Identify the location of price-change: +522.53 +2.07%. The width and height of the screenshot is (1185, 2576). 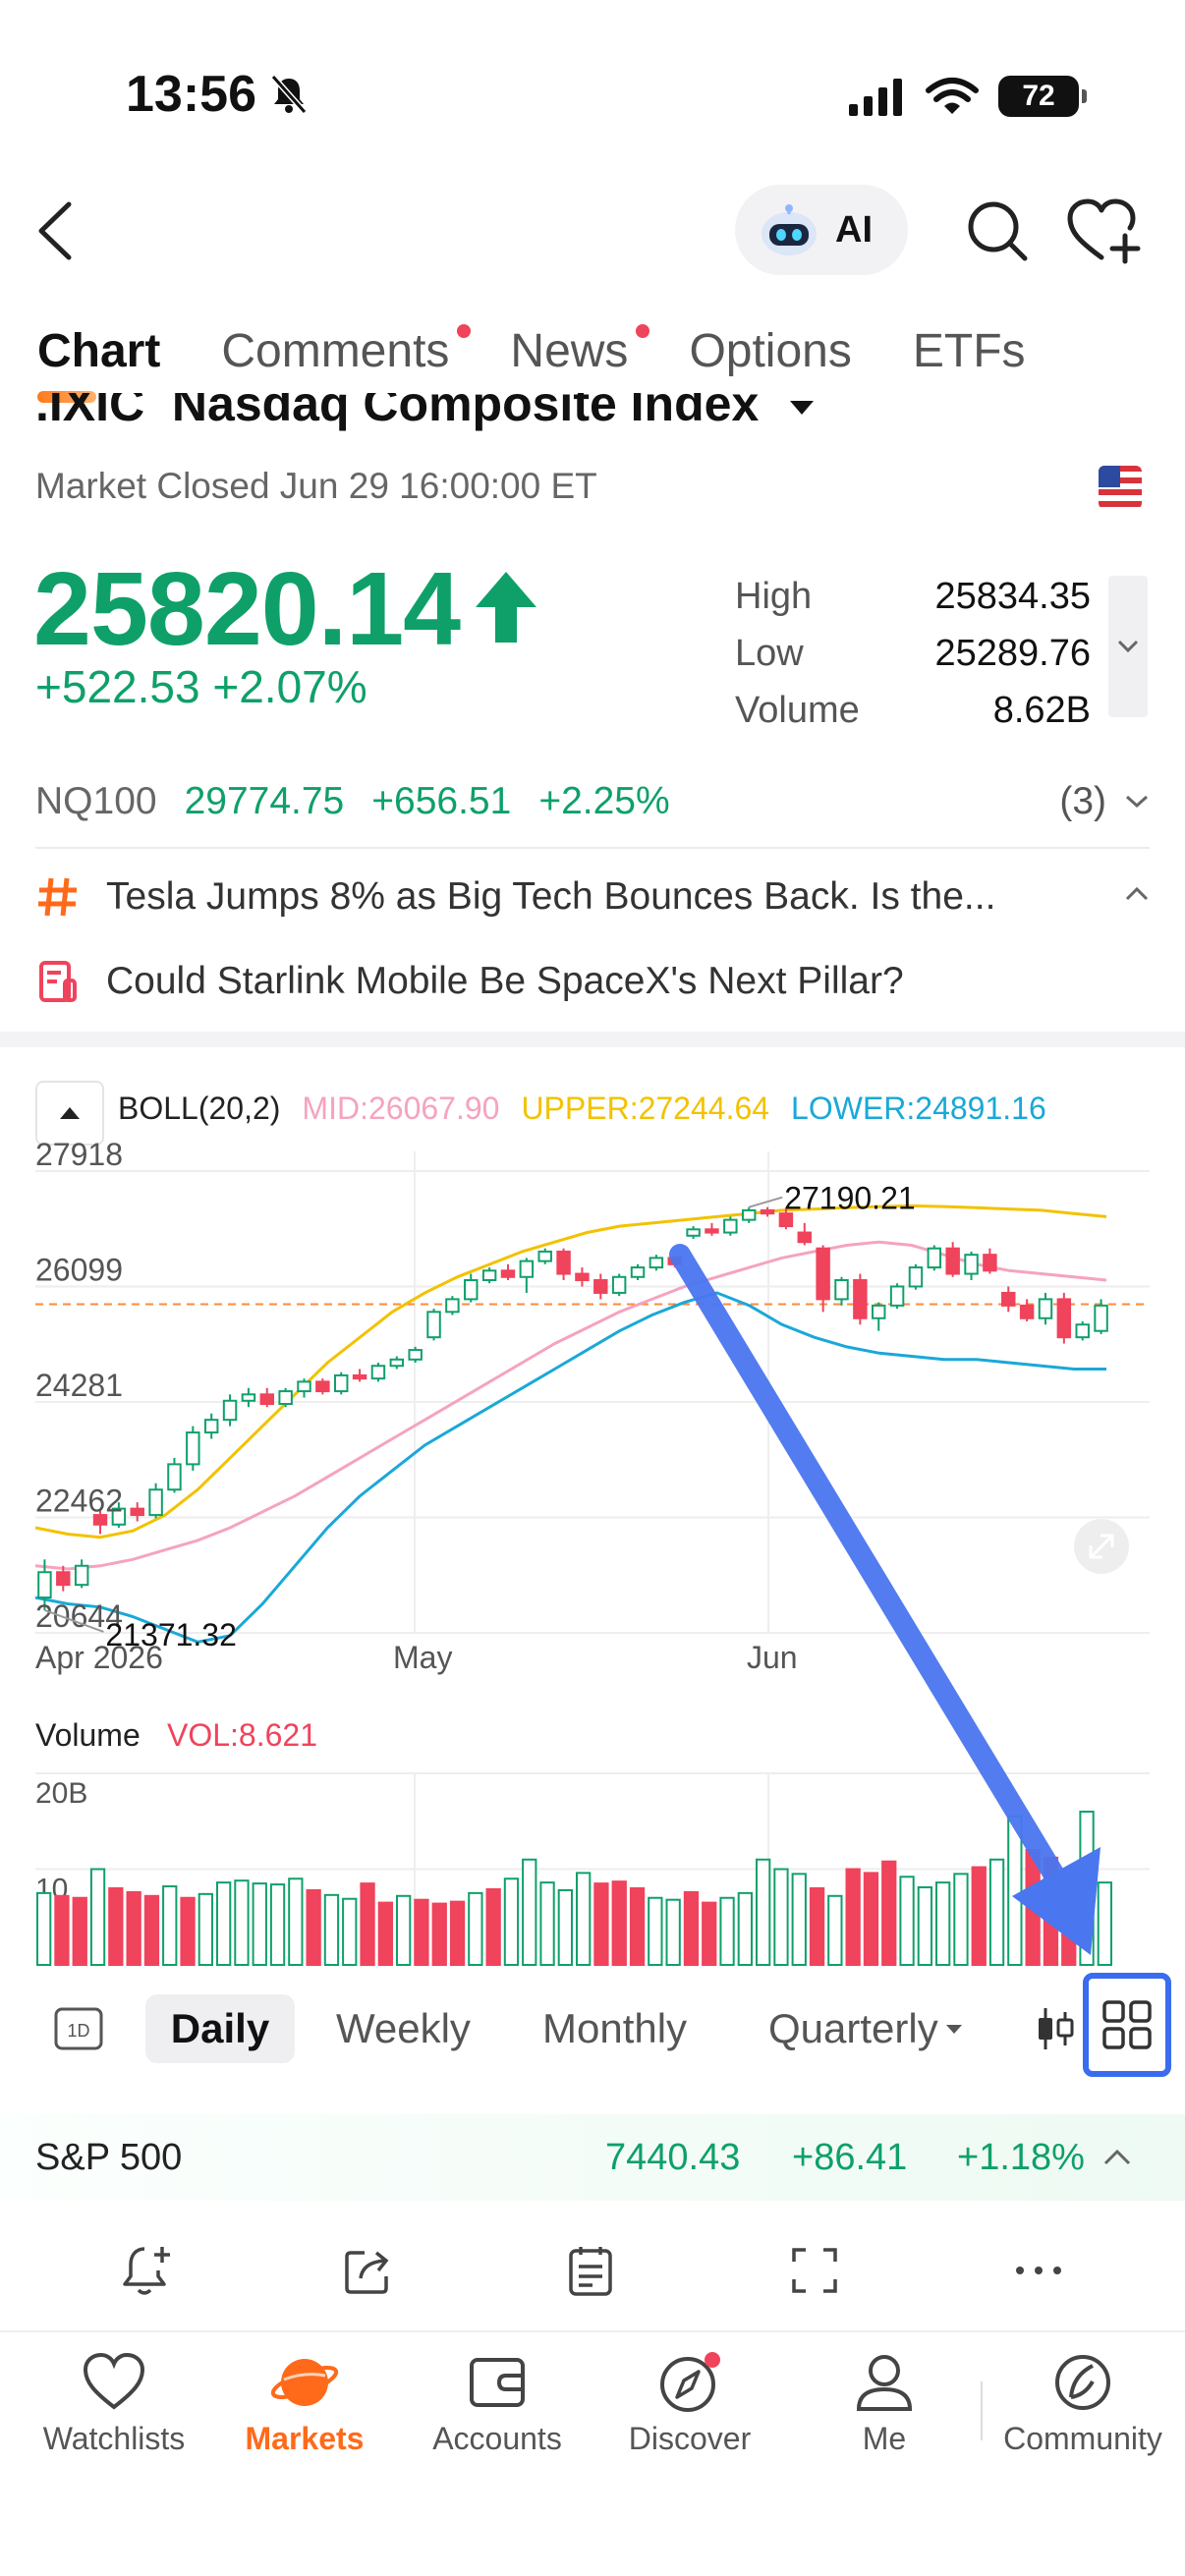
(201, 686).